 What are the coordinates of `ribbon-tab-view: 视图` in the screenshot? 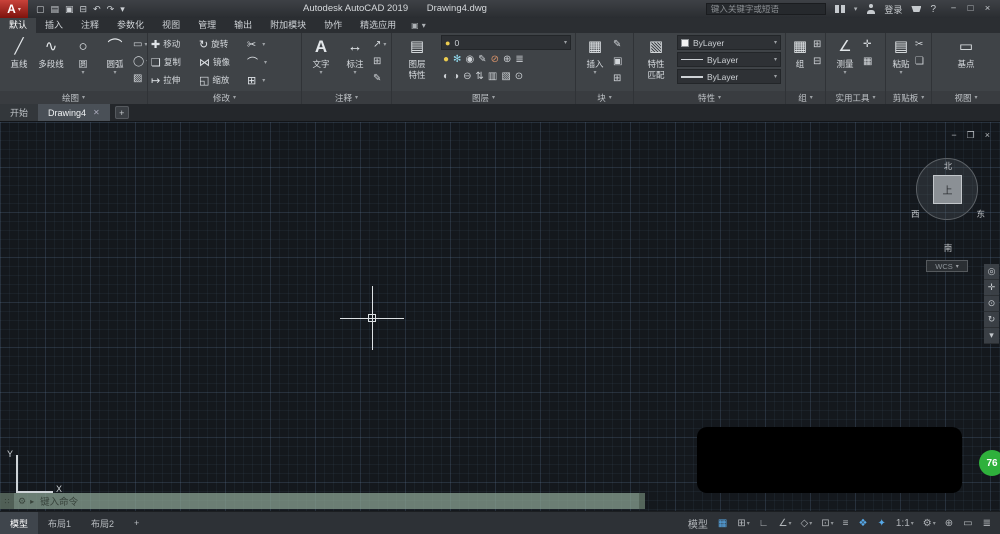 It's located at (171, 25).